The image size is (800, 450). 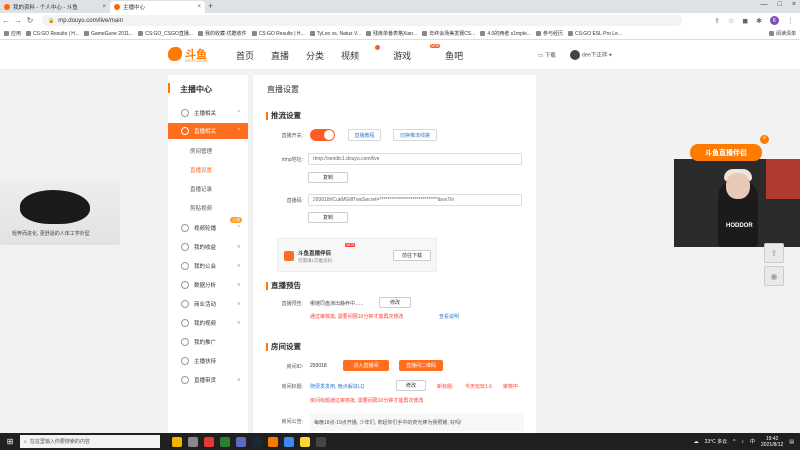 What do you see at coordinates (157, 7) in the screenshot?
I see `browser-tab-anchor-center: 主播中心 ×` at bounding box center [157, 7].